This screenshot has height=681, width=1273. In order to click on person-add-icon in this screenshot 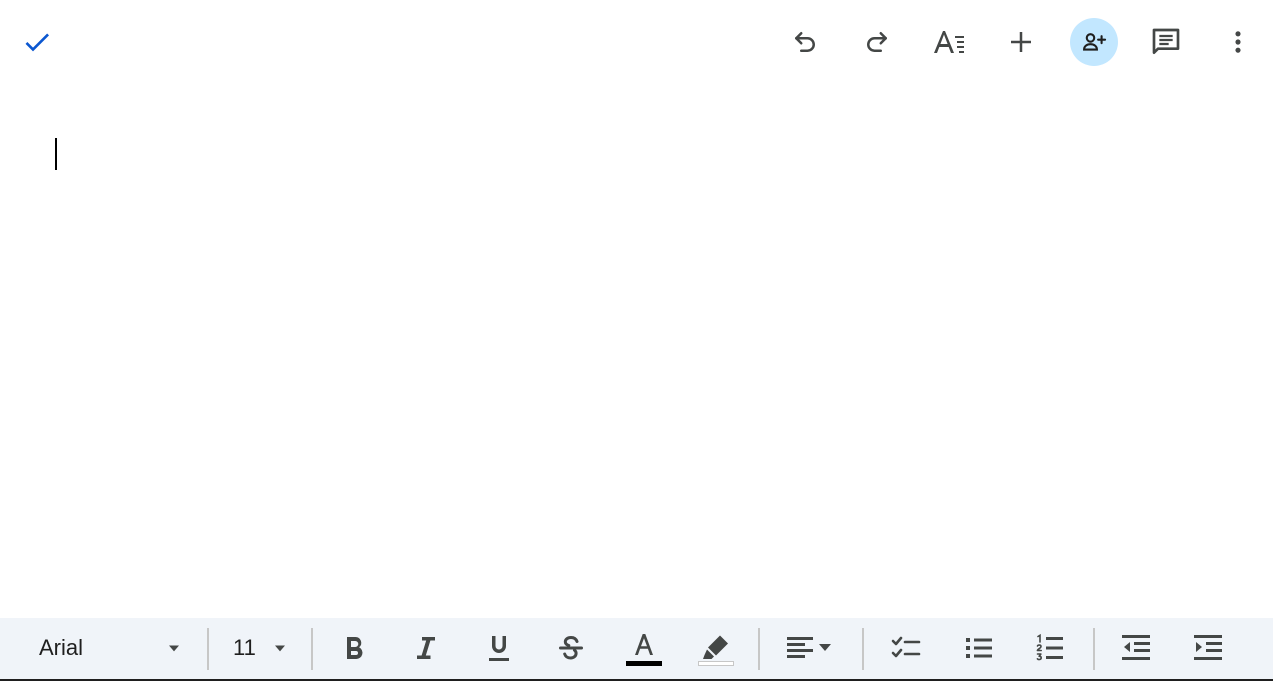, I will do `click(1095, 42)`.